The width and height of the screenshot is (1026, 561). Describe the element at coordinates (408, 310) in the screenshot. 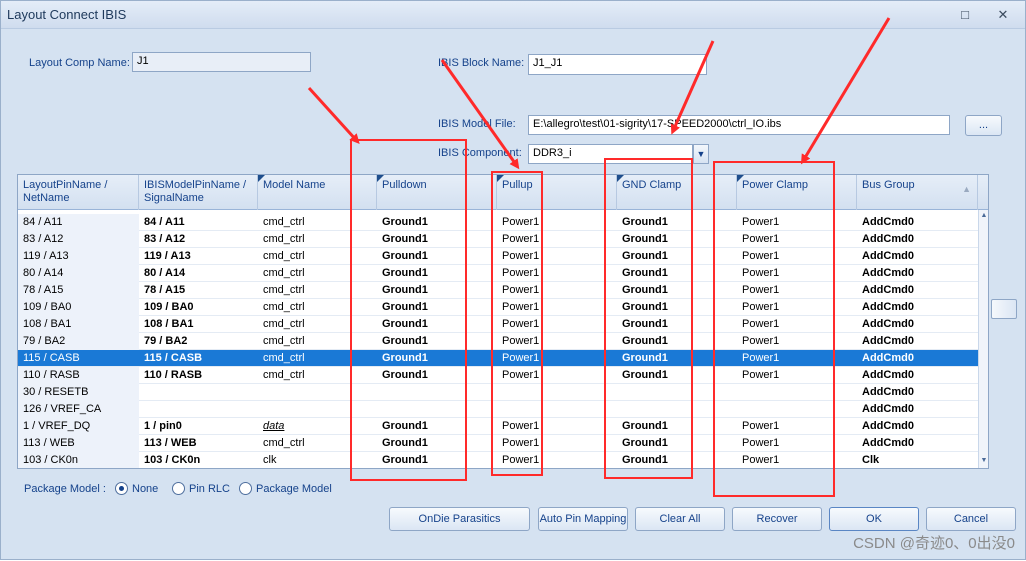

I see `annotation-box-pulldown` at that location.